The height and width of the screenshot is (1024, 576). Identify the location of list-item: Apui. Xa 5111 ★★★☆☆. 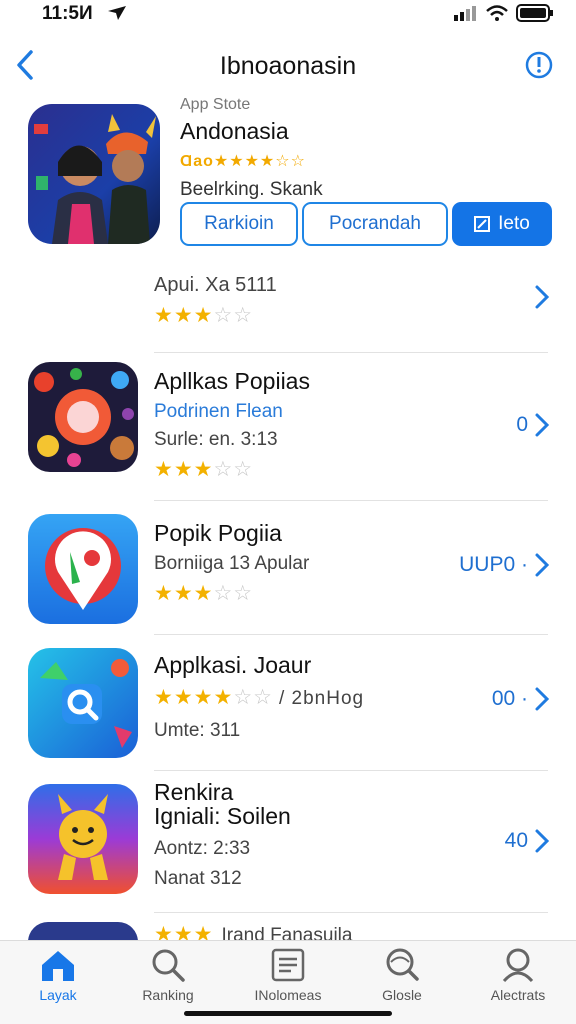
(288, 311).